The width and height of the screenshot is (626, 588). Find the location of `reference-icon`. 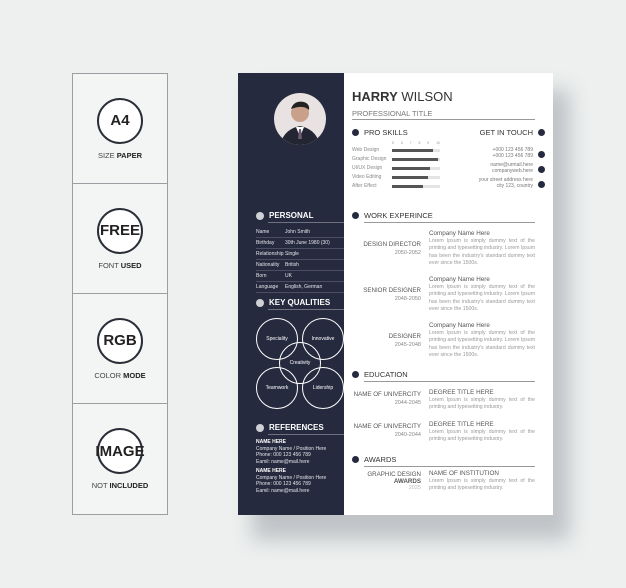

reference-icon is located at coordinates (260, 427).